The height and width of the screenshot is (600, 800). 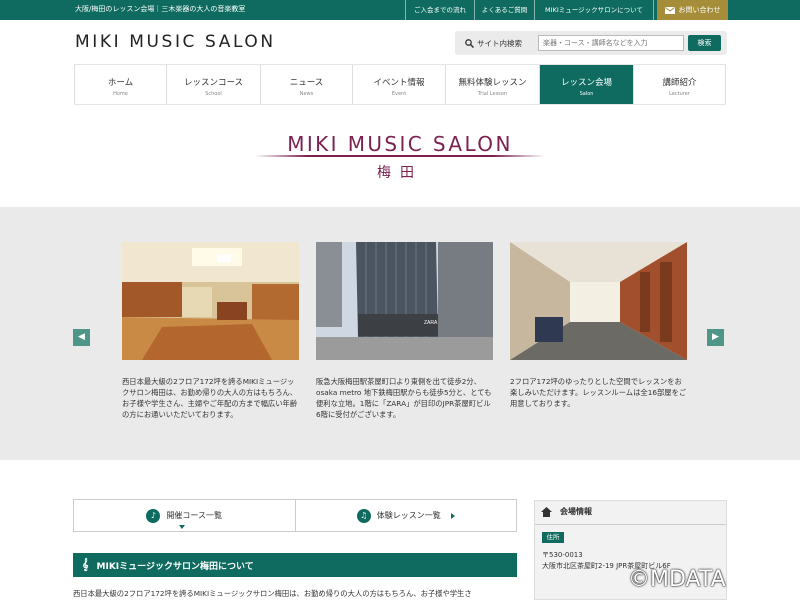 I want to click on search-label: サイト内検索, so click(x=499, y=43).